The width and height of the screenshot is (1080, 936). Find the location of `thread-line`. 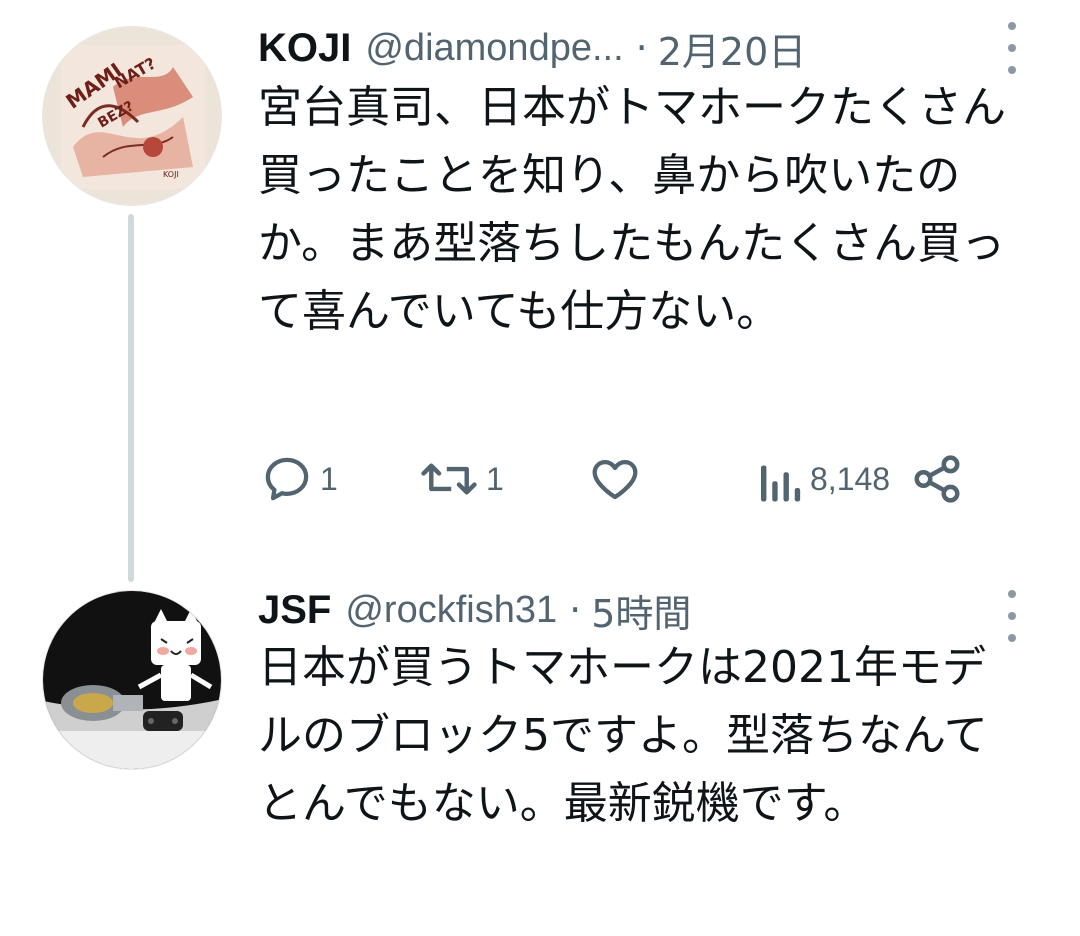

thread-line is located at coordinates (131, 398).